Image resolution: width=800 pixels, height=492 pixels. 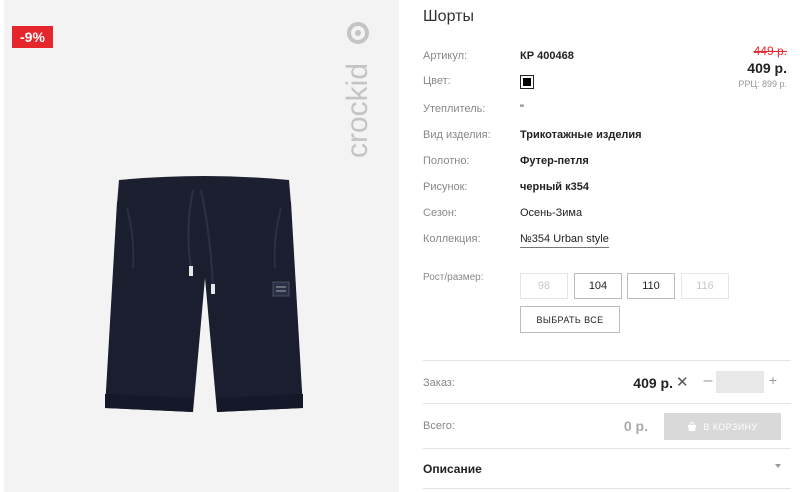 What do you see at coordinates (581, 135) in the screenshot?
I see `attr-value: Трикотажные изделия` at bounding box center [581, 135].